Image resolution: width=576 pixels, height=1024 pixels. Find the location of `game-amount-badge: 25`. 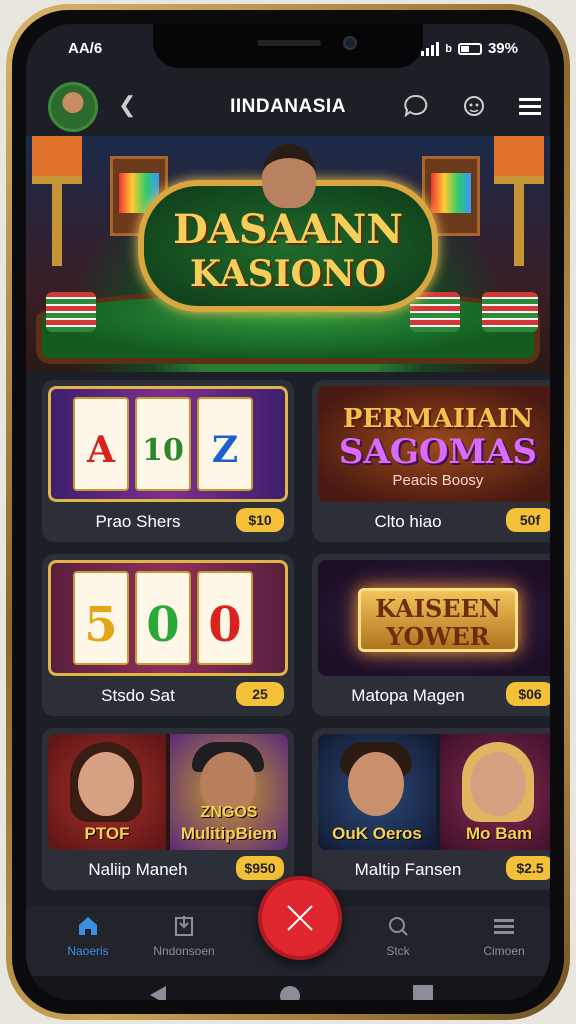

game-amount-badge: 25 is located at coordinates (260, 694).